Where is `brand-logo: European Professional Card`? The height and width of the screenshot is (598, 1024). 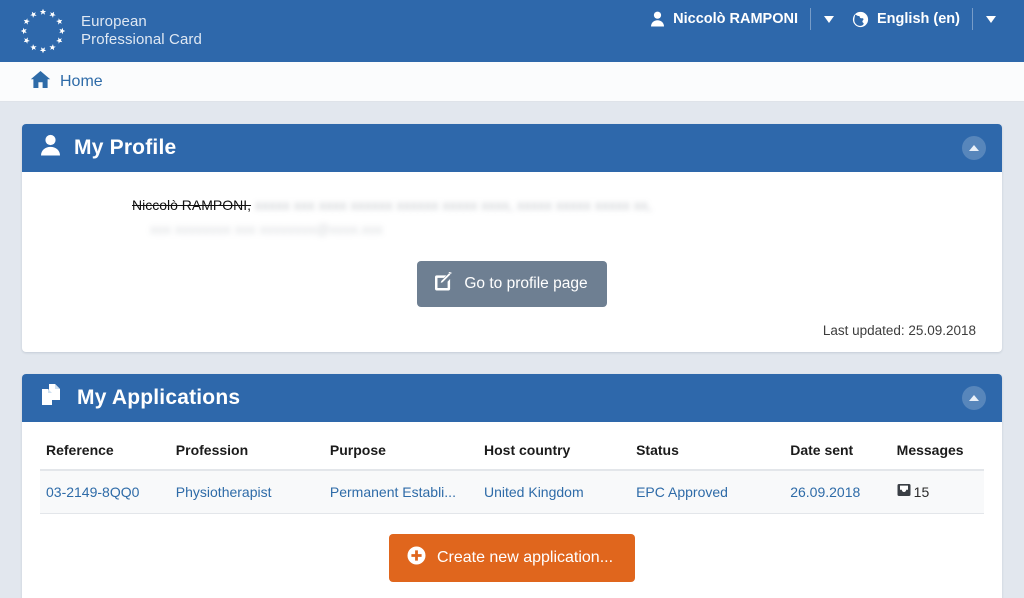
brand-logo: European Professional Card is located at coordinates (108, 31).